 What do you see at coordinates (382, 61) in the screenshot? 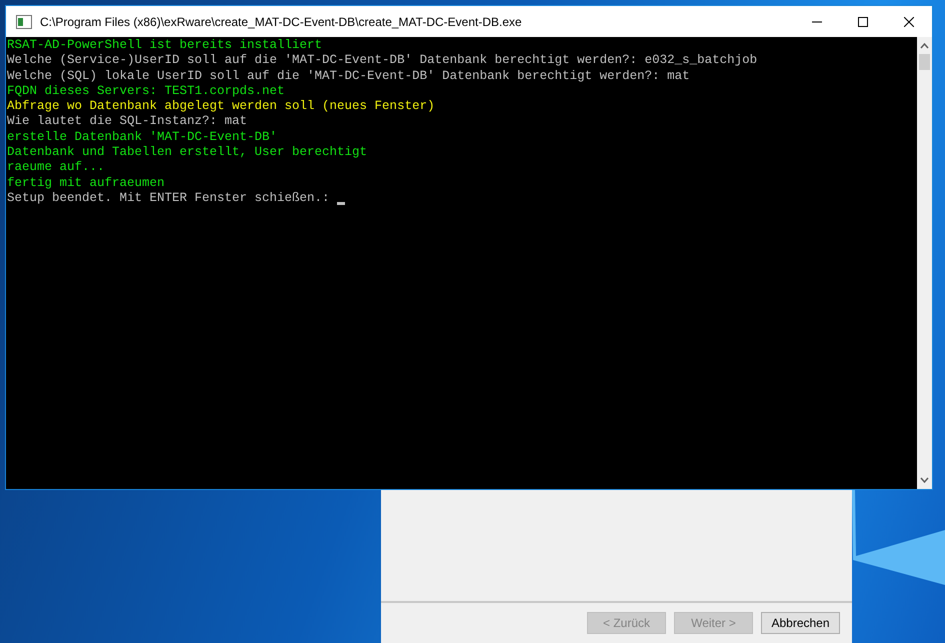
I see `console-line: Welche (Service-)UserID soll auf die 'MAT-DC-Event-DB' Datenbank berechtigt werden?: e032_s_batchjob` at bounding box center [382, 61].